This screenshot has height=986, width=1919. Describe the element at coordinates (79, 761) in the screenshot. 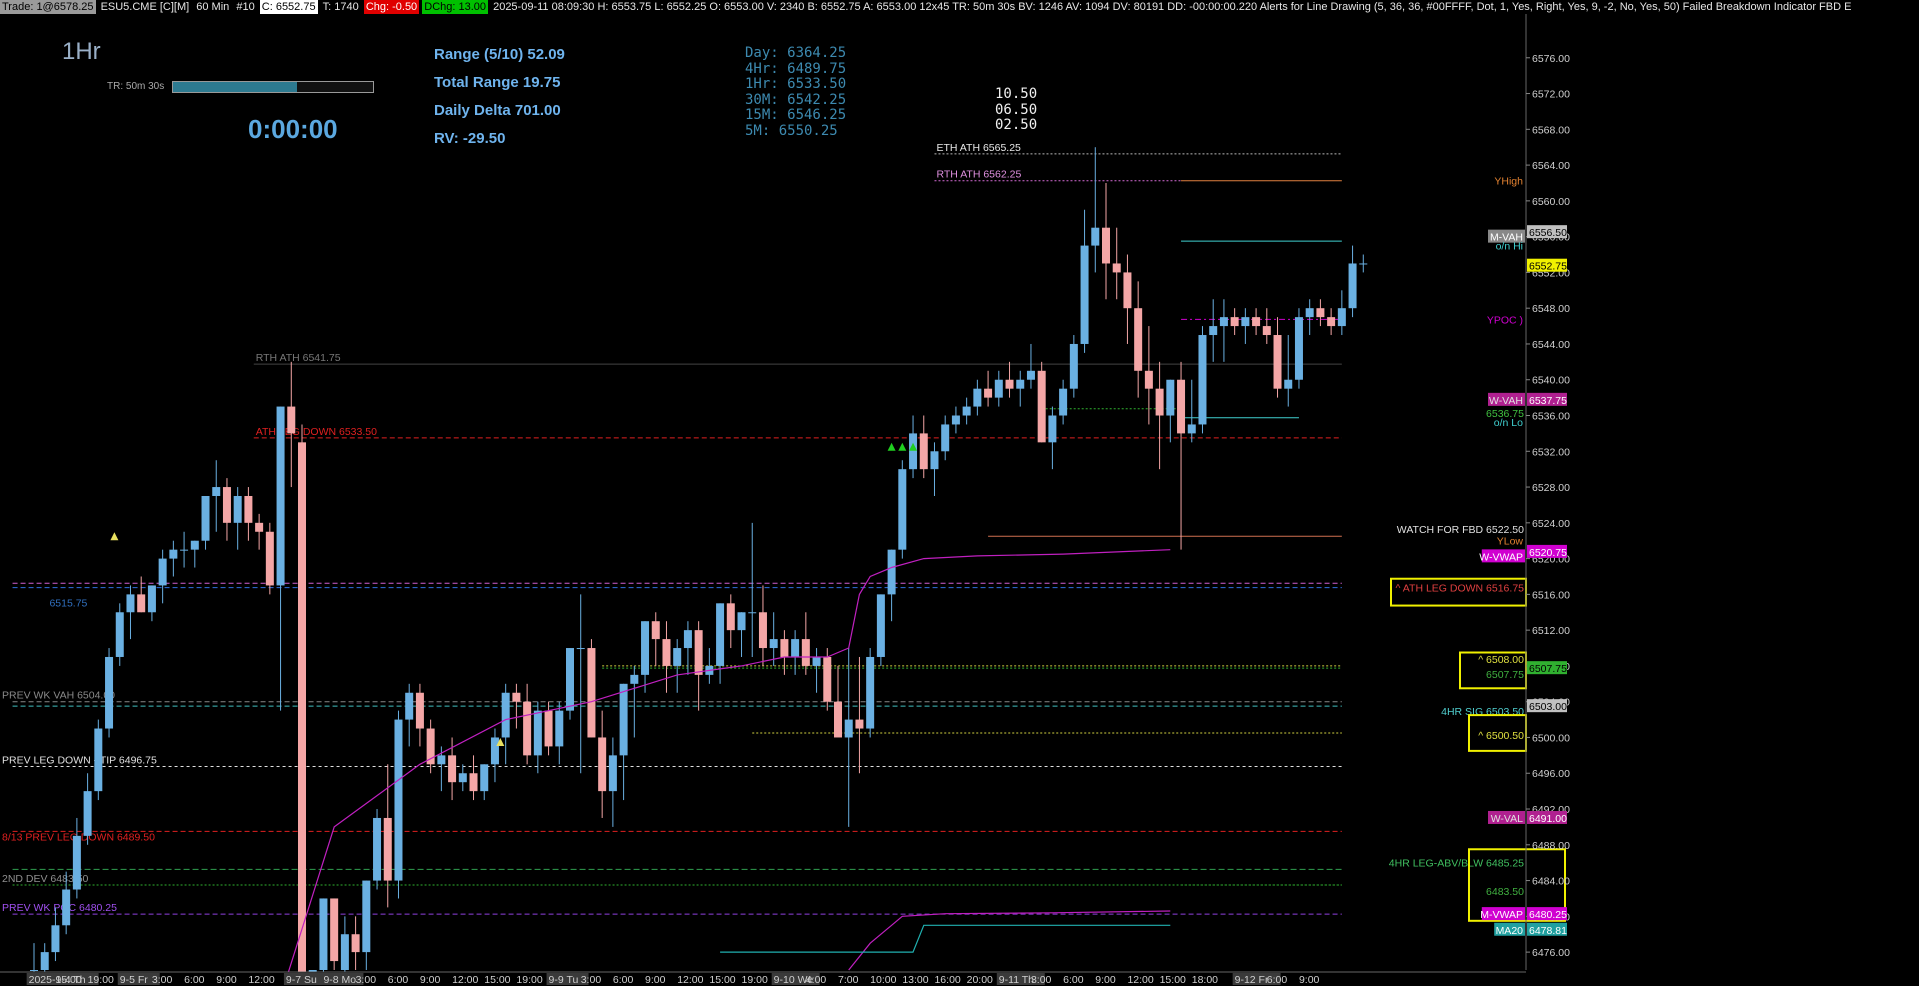

I see `level-label: PREV LEG DOWN - TIP 6496.75` at that location.